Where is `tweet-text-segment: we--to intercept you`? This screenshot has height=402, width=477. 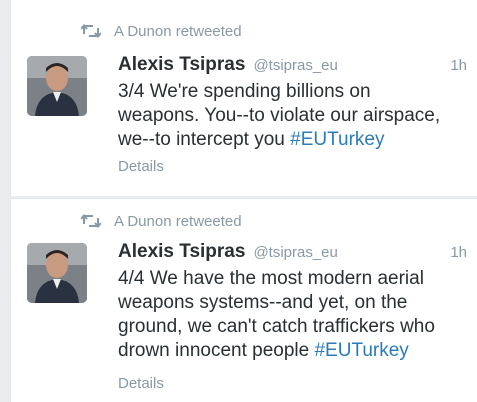 tweet-text-segment: we--to intercept you is located at coordinates (204, 139).